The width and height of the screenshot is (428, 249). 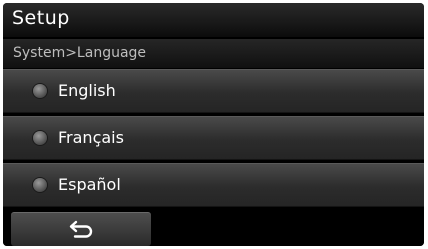 I want to click on page-title: Setup, so click(x=41, y=18).